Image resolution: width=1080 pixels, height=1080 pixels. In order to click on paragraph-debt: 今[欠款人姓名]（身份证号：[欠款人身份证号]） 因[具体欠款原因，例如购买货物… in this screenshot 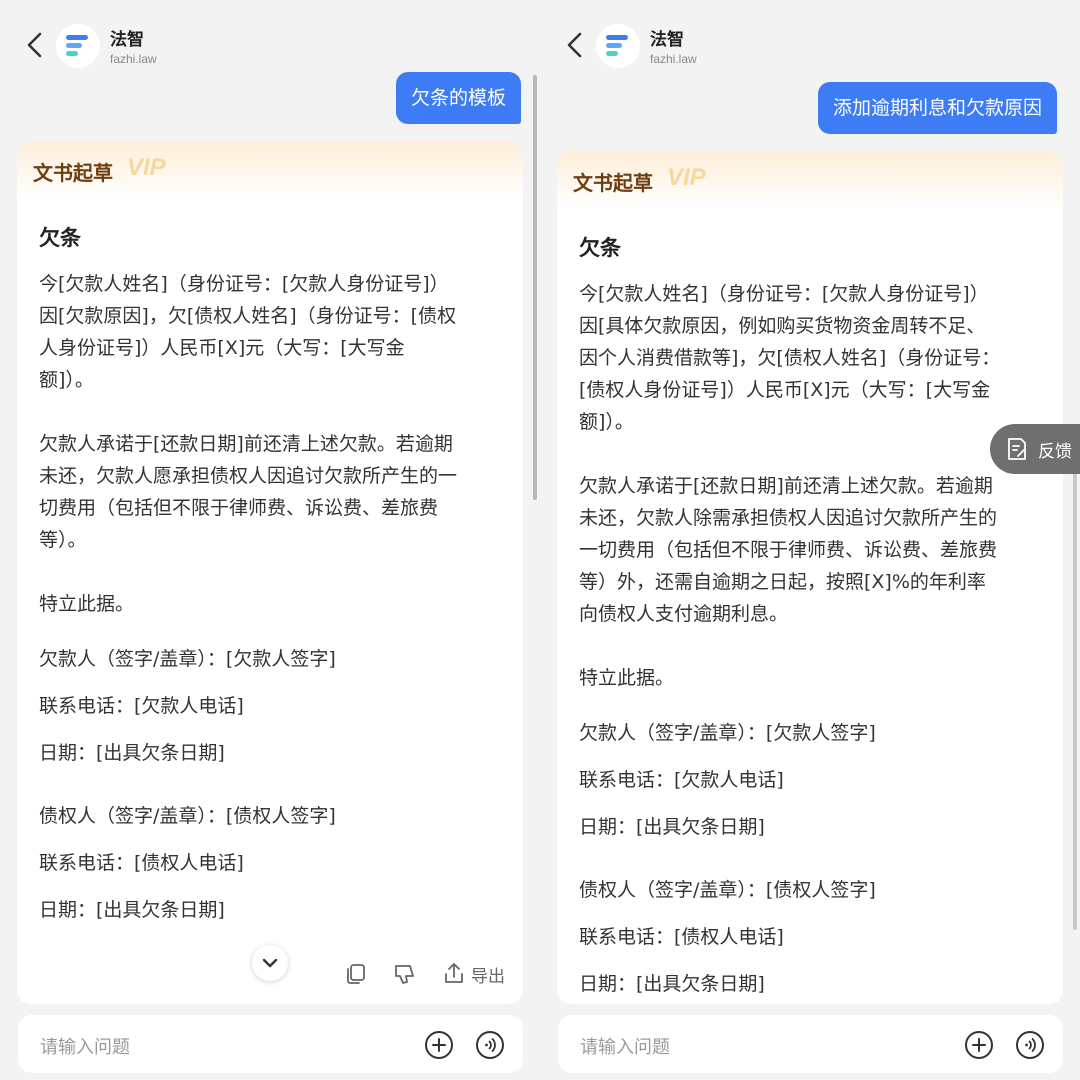, I will do `click(811, 358)`.